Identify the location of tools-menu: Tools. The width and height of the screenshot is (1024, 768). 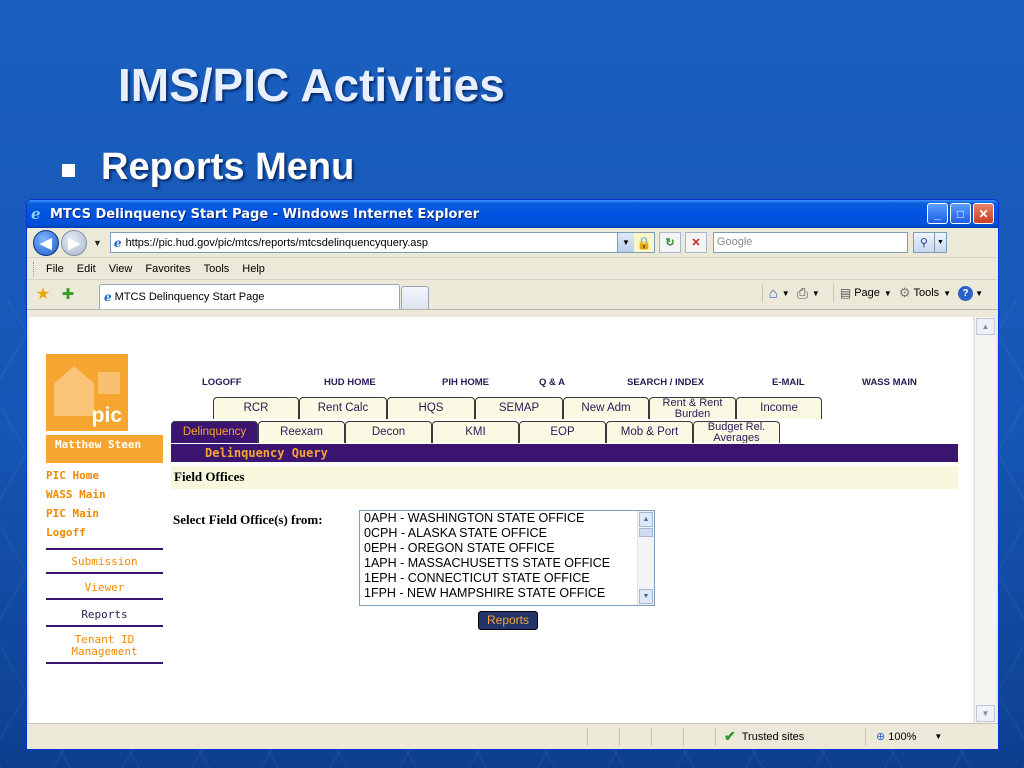
(926, 293).